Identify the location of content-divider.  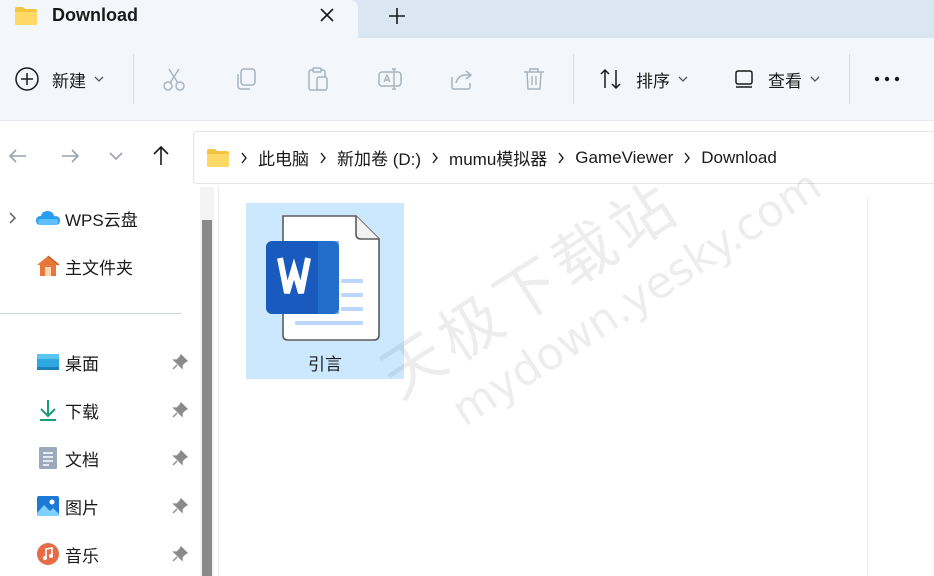
(867, 386).